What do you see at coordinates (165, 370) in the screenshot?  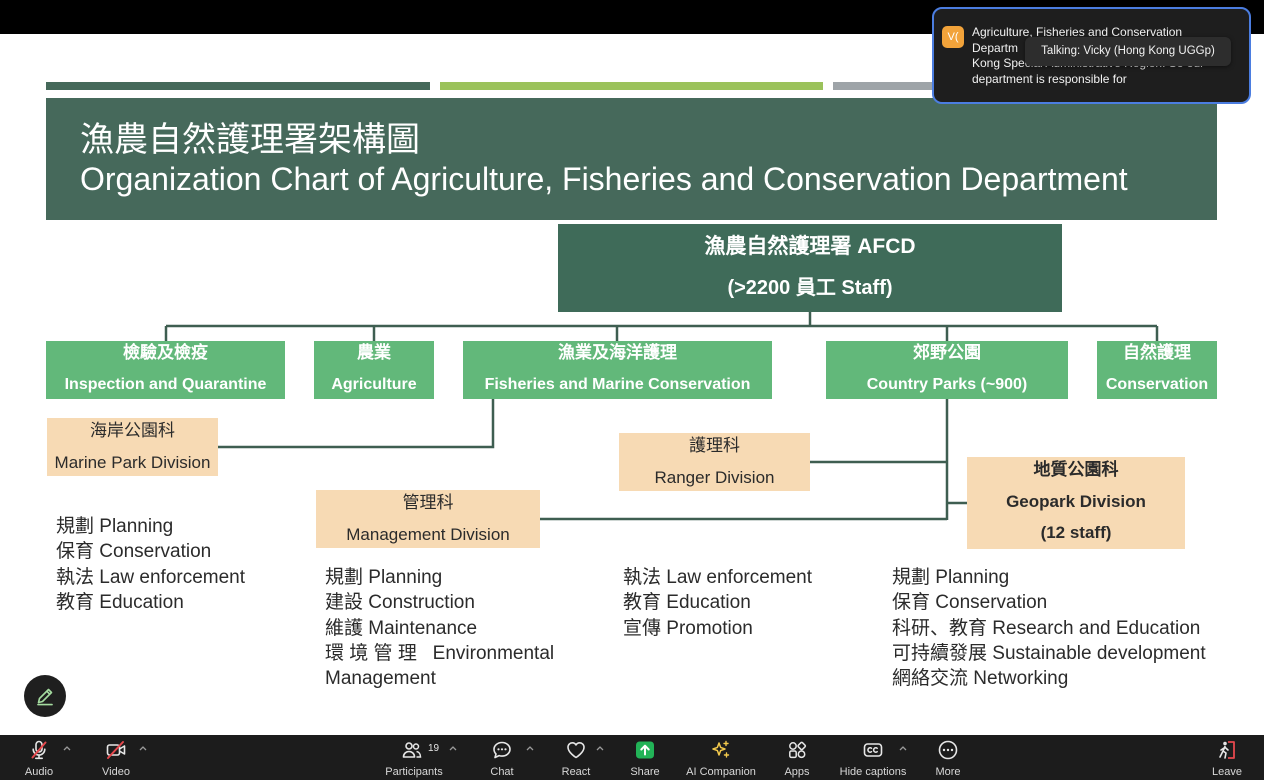 I see `branch-inspection-quarantine: 檢驗及檢疫 Inspection and Quarantine` at bounding box center [165, 370].